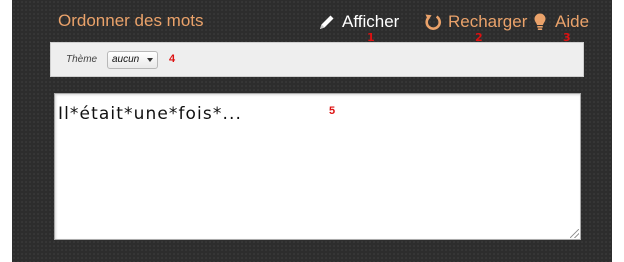 The image size is (624, 262). What do you see at coordinates (150, 60) in the screenshot?
I see `chevron-down-icon` at bounding box center [150, 60].